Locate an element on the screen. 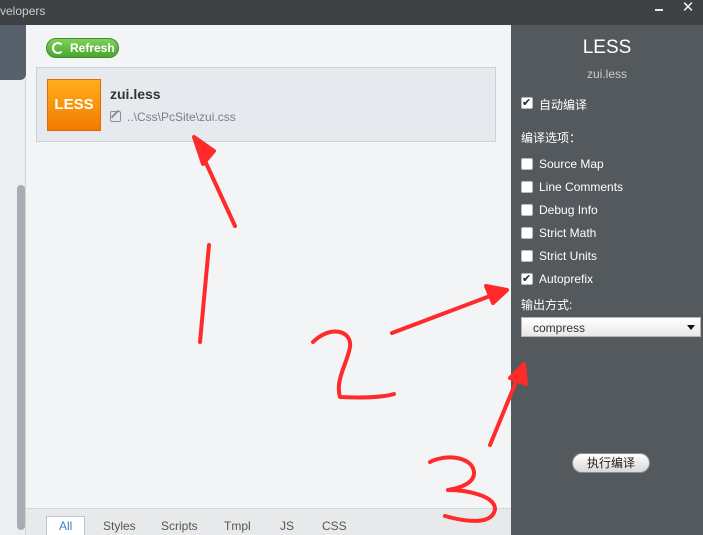  output-path: ..\Css\PcSite\zui.css is located at coordinates (173, 117).